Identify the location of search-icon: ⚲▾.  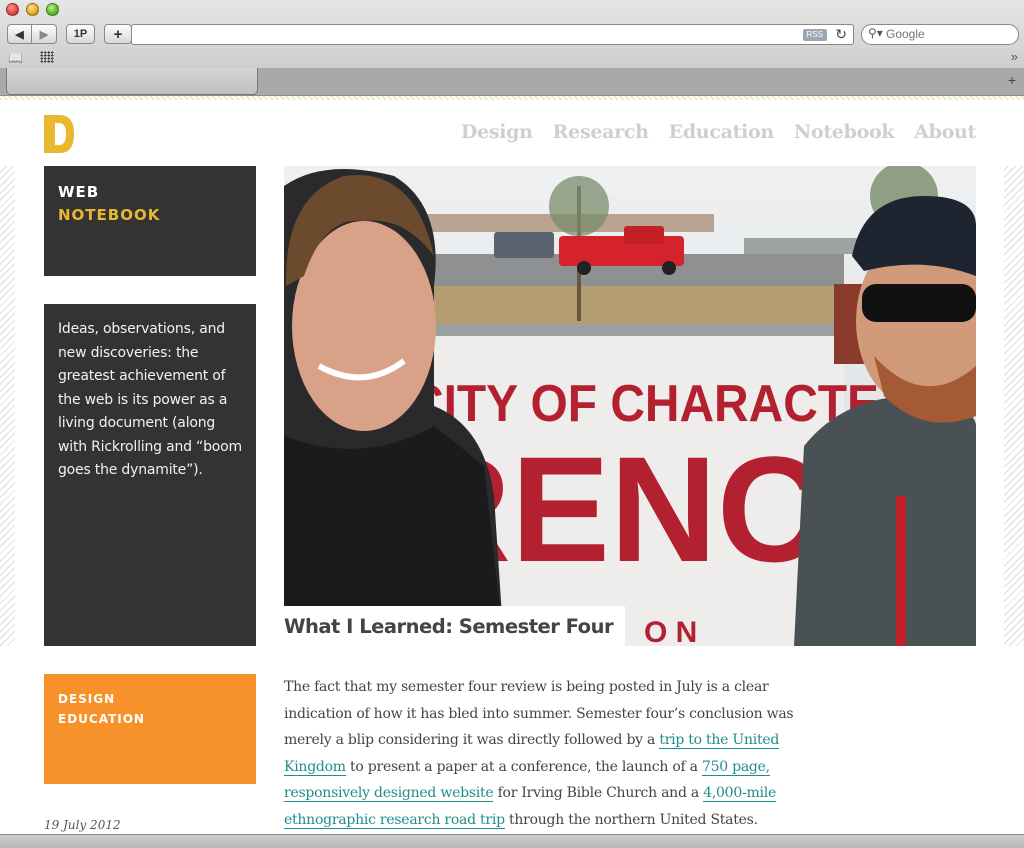
(875, 33).